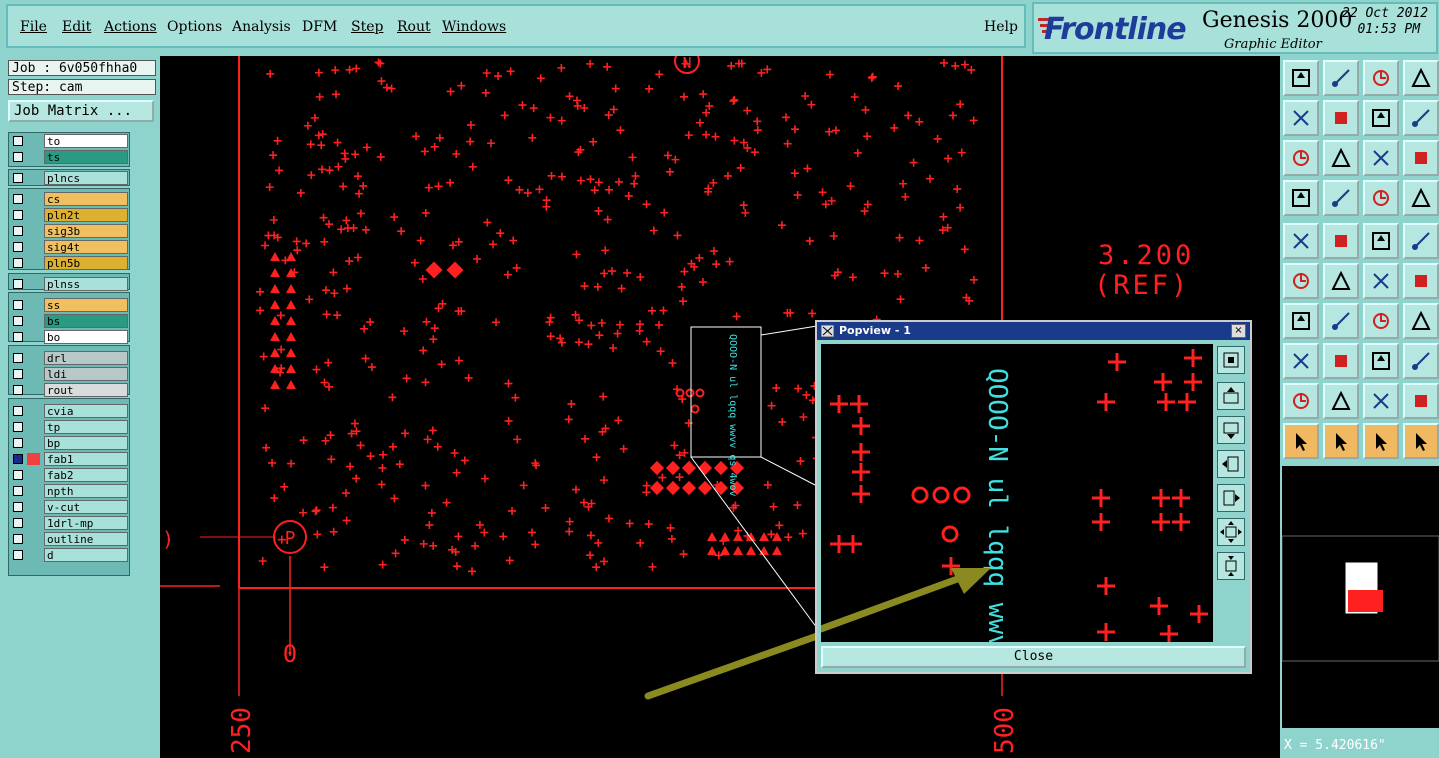  Describe the element at coordinates (1301, 401) in the screenshot. I see `triangle-red-icon` at that location.